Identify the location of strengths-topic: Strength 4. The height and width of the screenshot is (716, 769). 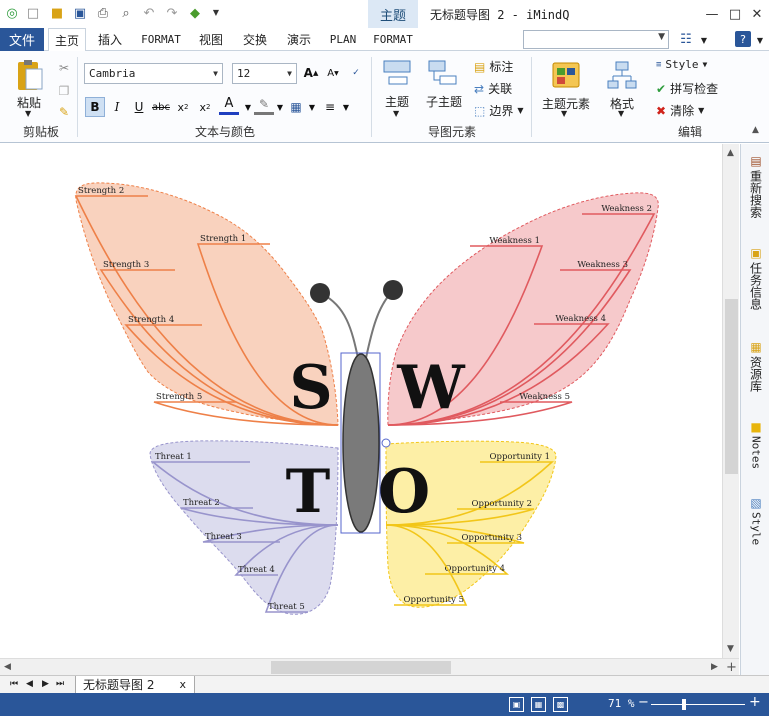
(151, 320).